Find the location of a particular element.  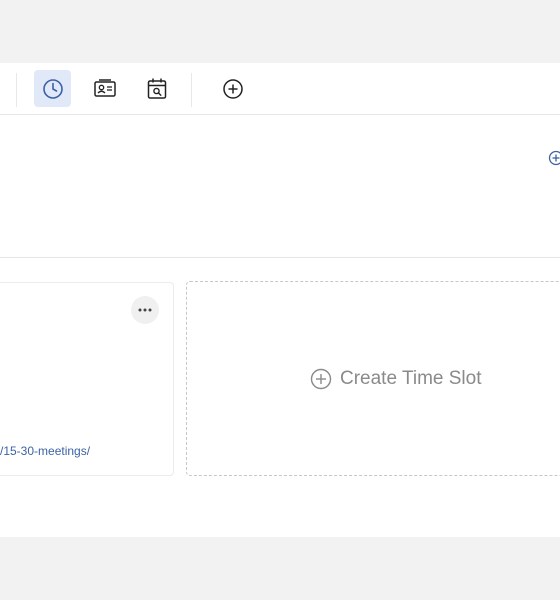

add-button is located at coordinates (232, 88).